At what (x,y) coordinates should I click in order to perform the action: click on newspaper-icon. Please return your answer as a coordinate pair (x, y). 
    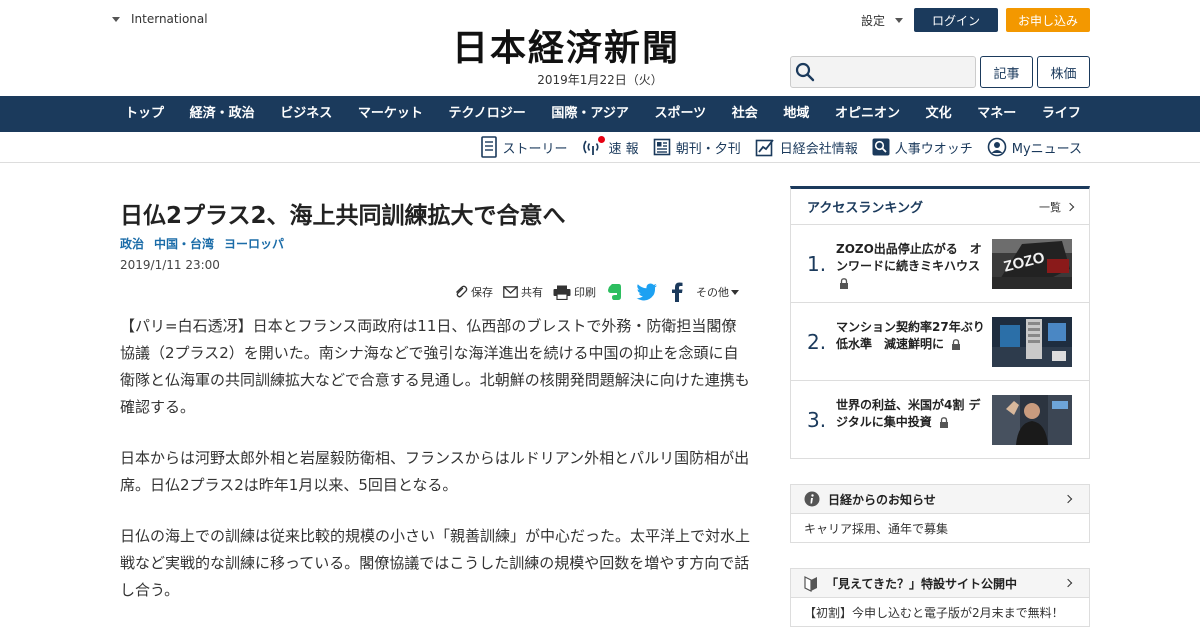
    Looking at the image, I should click on (661, 147).